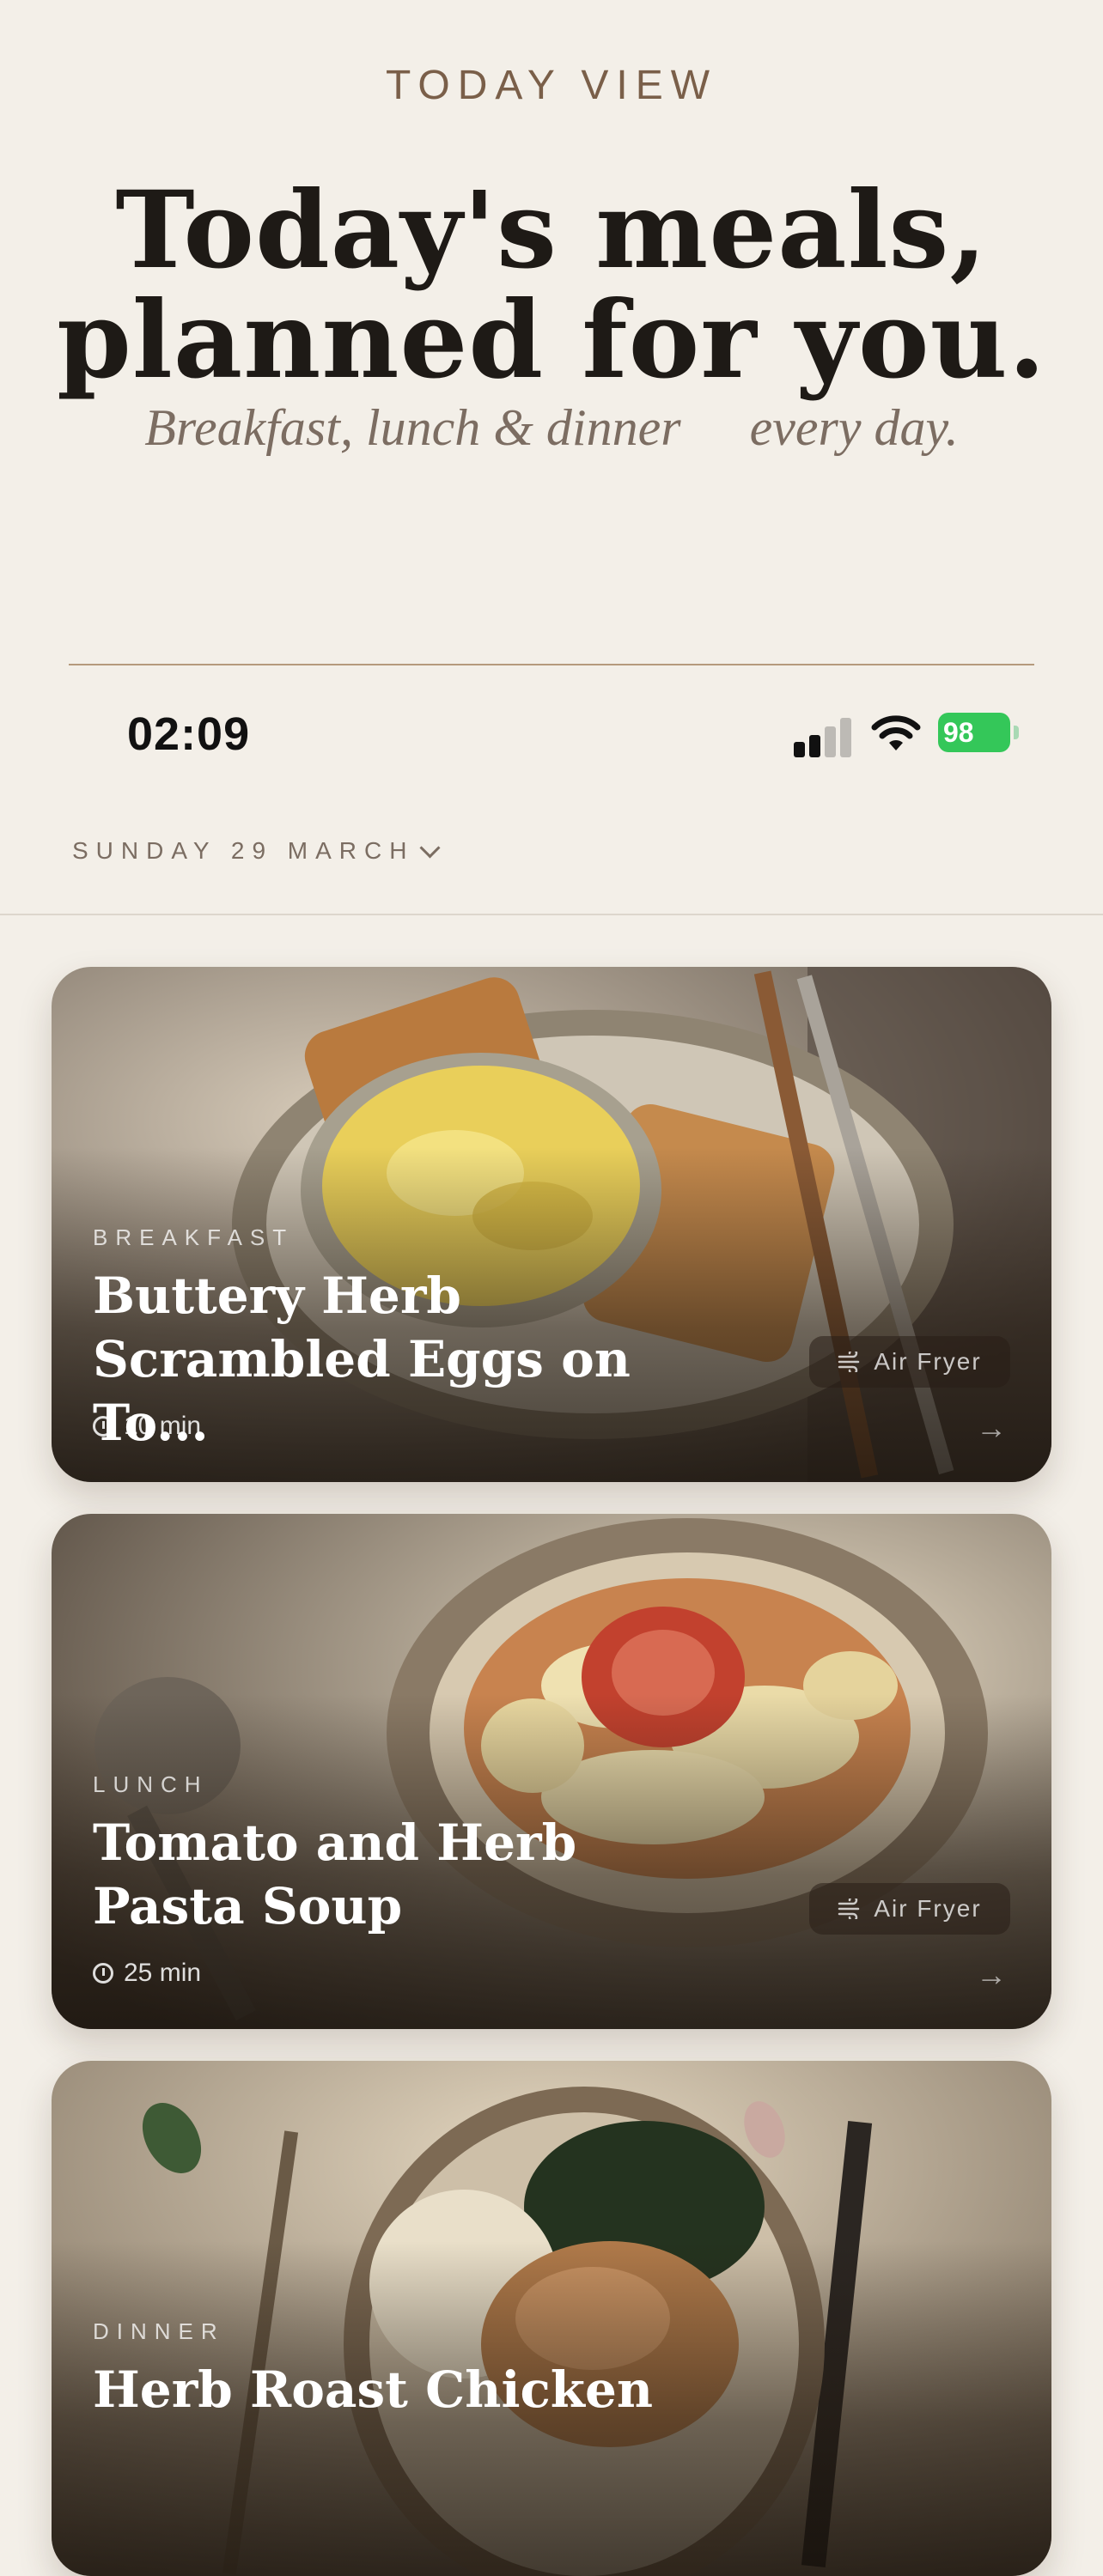 This screenshot has width=1103, height=2576. I want to click on meal-duration: 25 min, so click(147, 1974).